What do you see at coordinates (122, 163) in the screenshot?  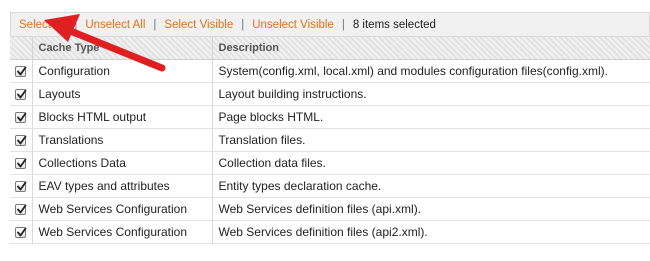 I see `cache-type-cell: Collections Data` at bounding box center [122, 163].